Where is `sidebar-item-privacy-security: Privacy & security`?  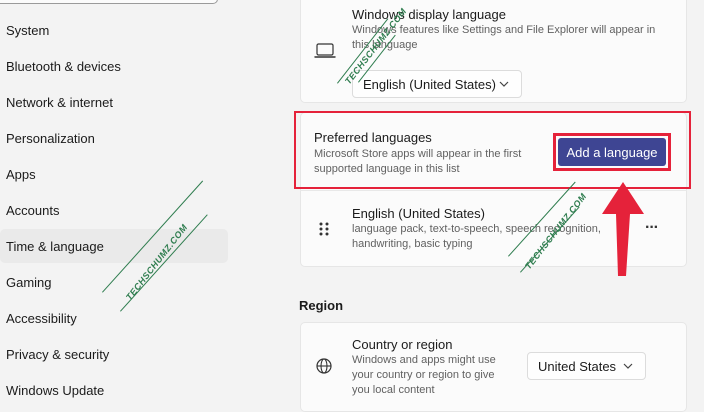
sidebar-item-privacy-security: Privacy & security is located at coordinates (114, 354).